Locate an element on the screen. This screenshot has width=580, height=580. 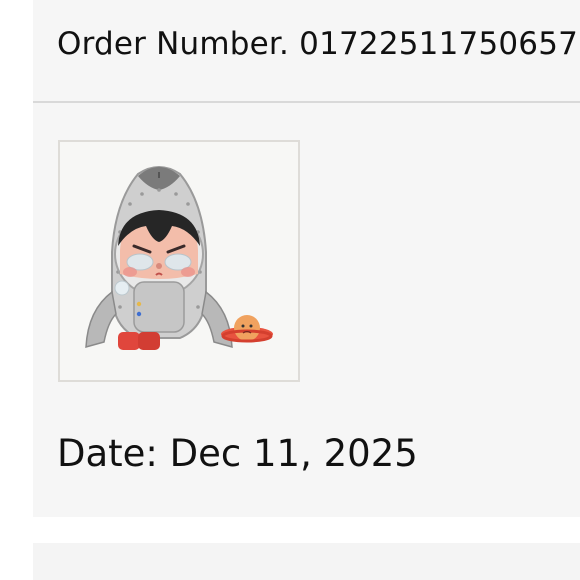
rocket-figure-product-image is located at coordinates (179, 258).